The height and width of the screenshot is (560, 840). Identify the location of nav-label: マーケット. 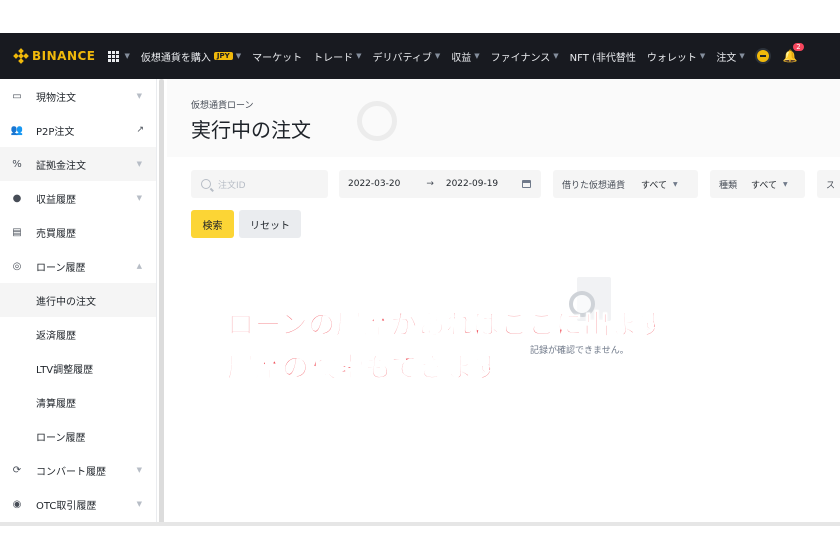
(277, 58).